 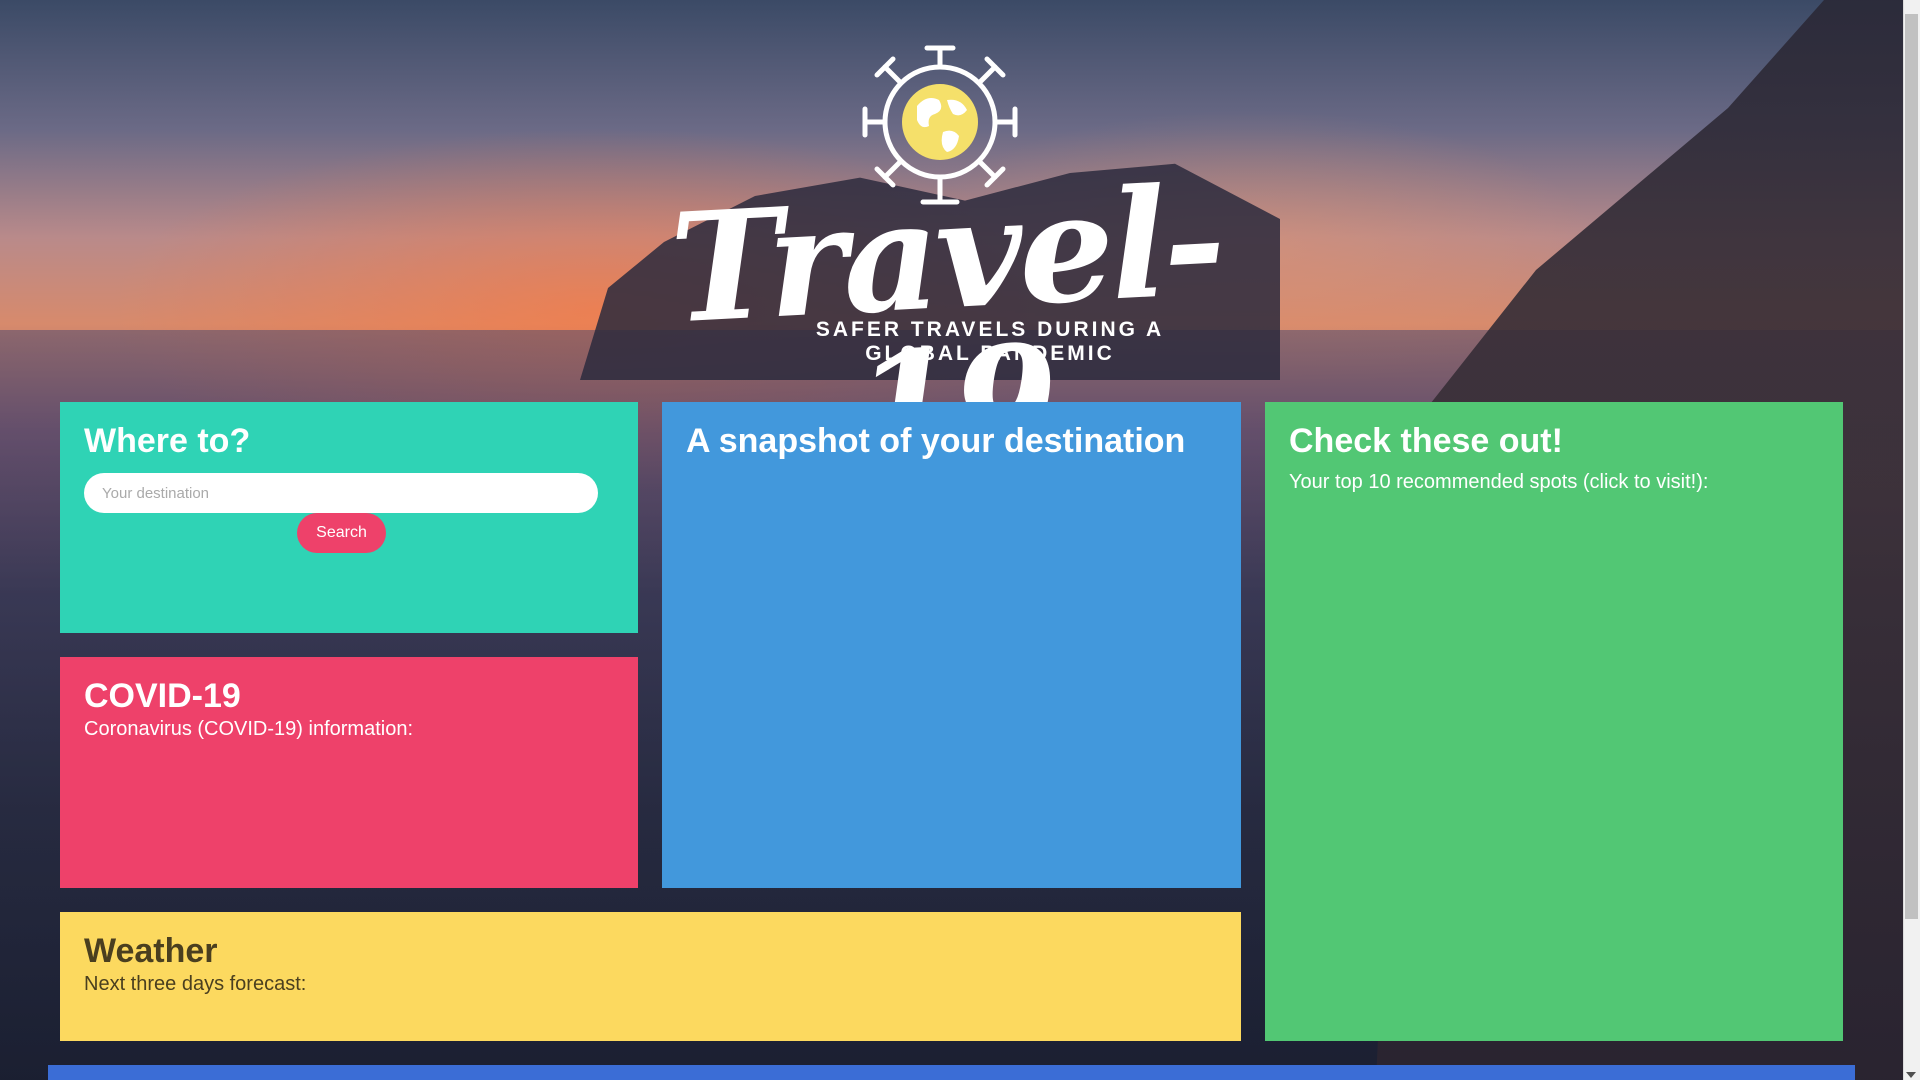 What do you see at coordinates (248, 729) in the screenshot?
I see `covid-subtitle: Coronavirus (COVID-19) information:` at bounding box center [248, 729].